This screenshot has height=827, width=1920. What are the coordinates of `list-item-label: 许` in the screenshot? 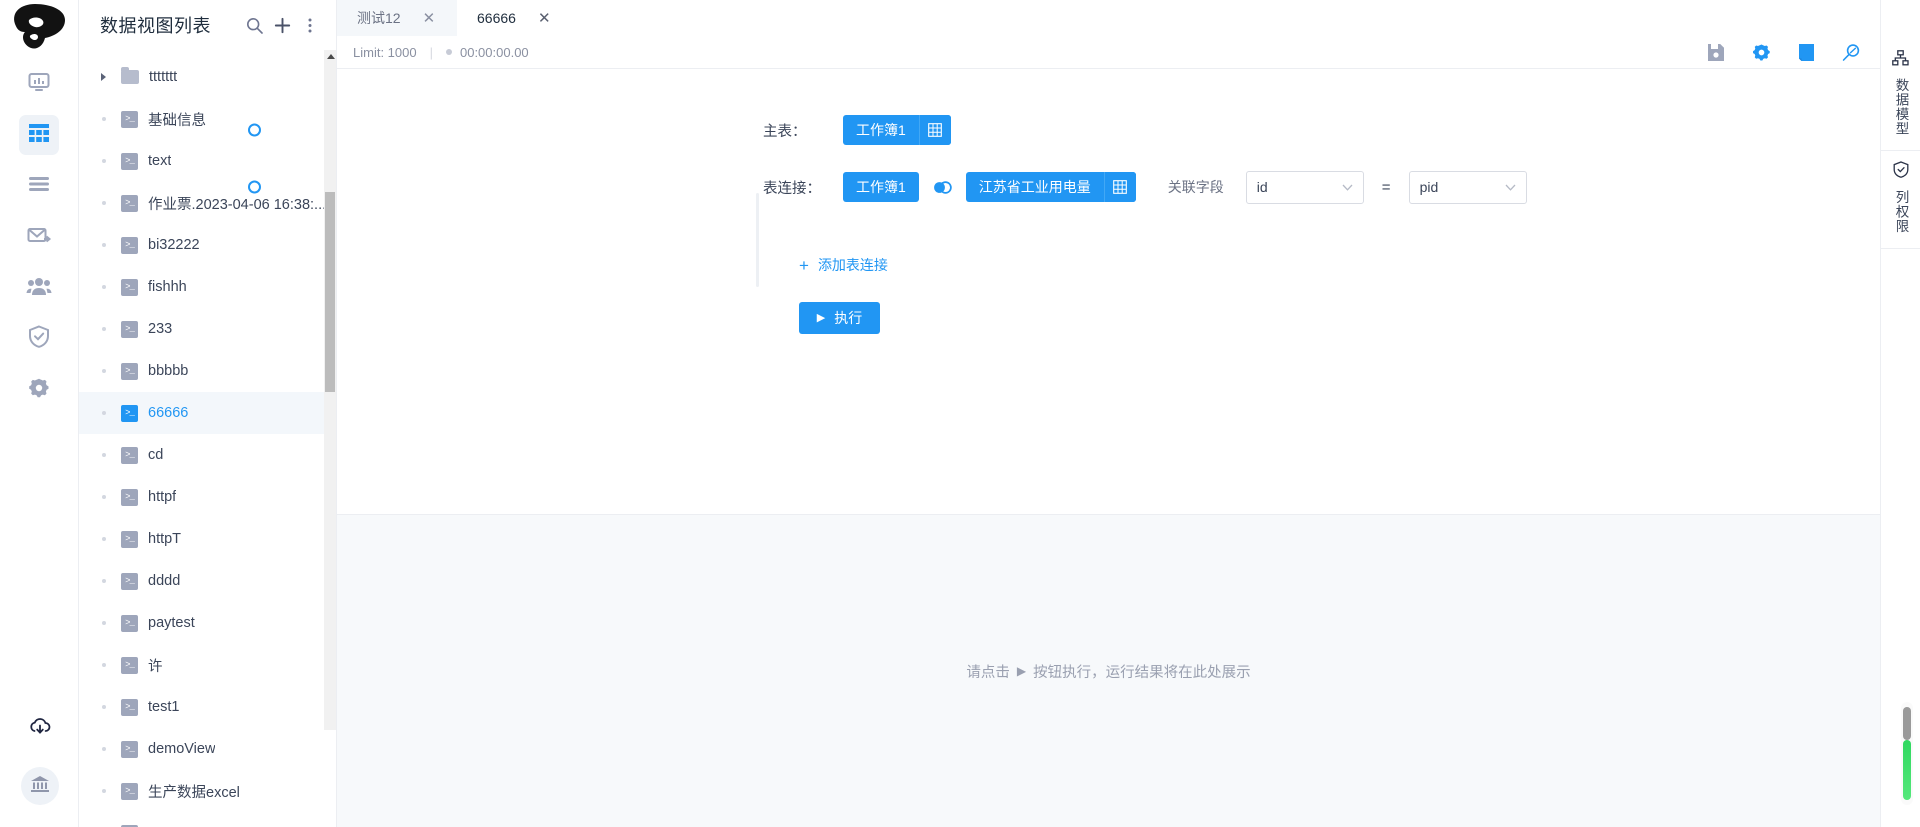 It's located at (155, 666).